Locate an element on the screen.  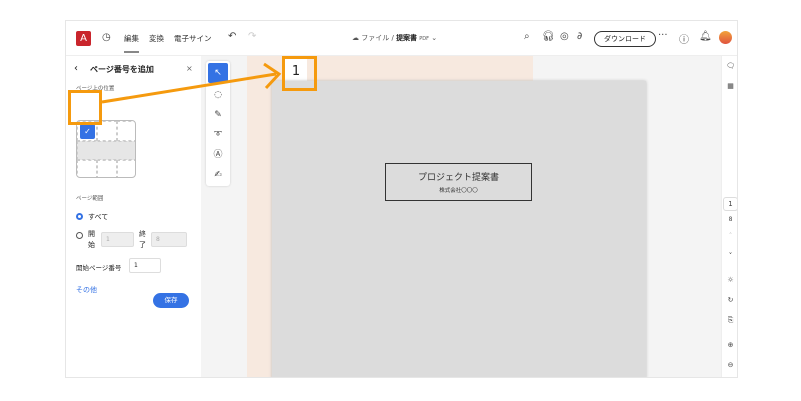
annotation-arrow is located at coordinates (191, 83).